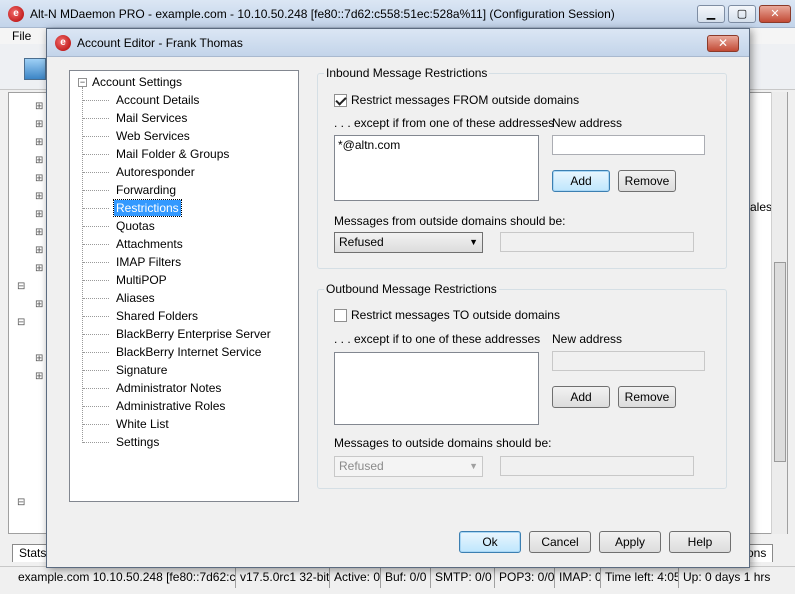 The height and width of the screenshot is (594, 795). What do you see at coordinates (436, 168) in the screenshot?
I see `inbound-address-list: *@altn.com` at bounding box center [436, 168].